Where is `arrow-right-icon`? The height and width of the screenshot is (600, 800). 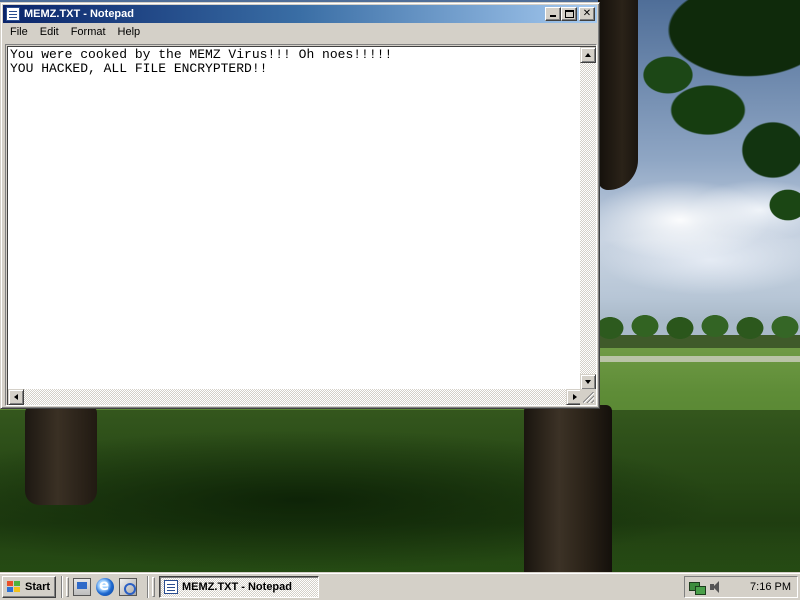 arrow-right-icon is located at coordinates (575, 397).